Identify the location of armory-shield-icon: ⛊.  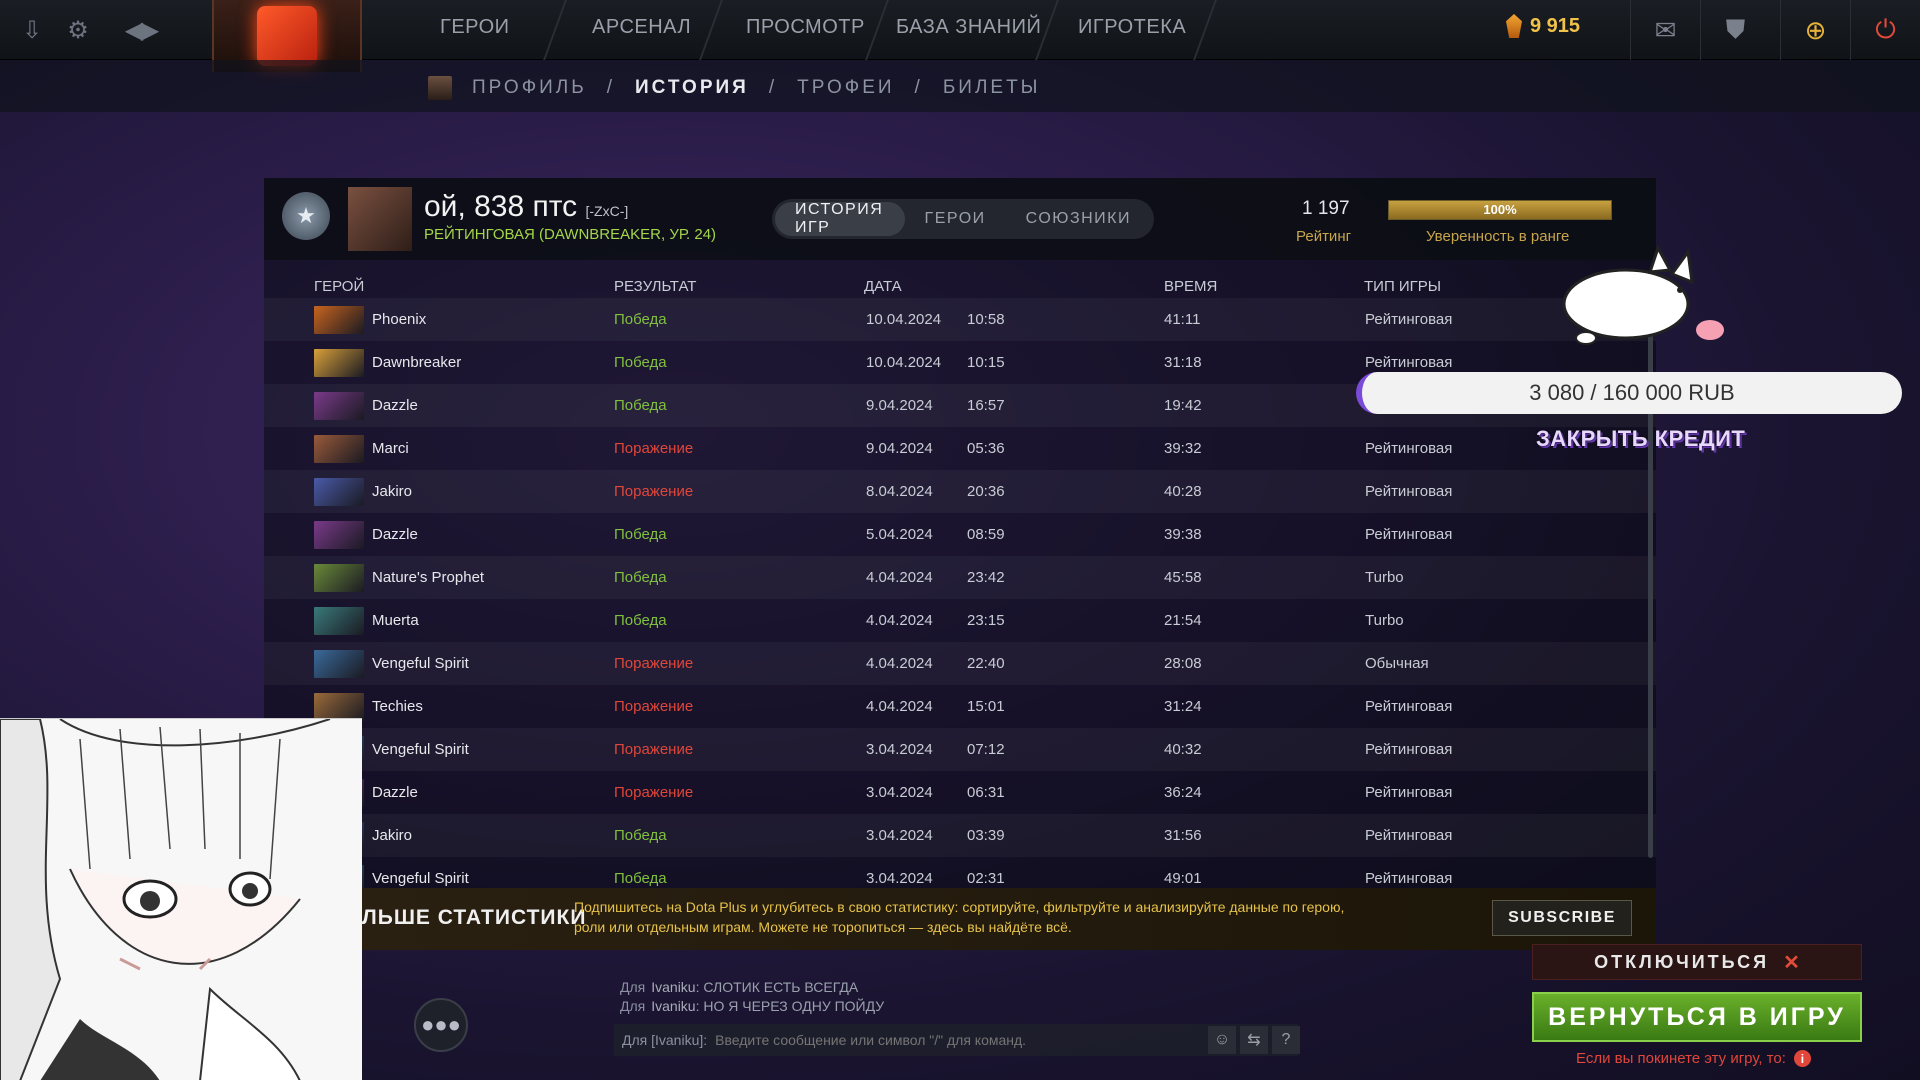
(1735, 30).